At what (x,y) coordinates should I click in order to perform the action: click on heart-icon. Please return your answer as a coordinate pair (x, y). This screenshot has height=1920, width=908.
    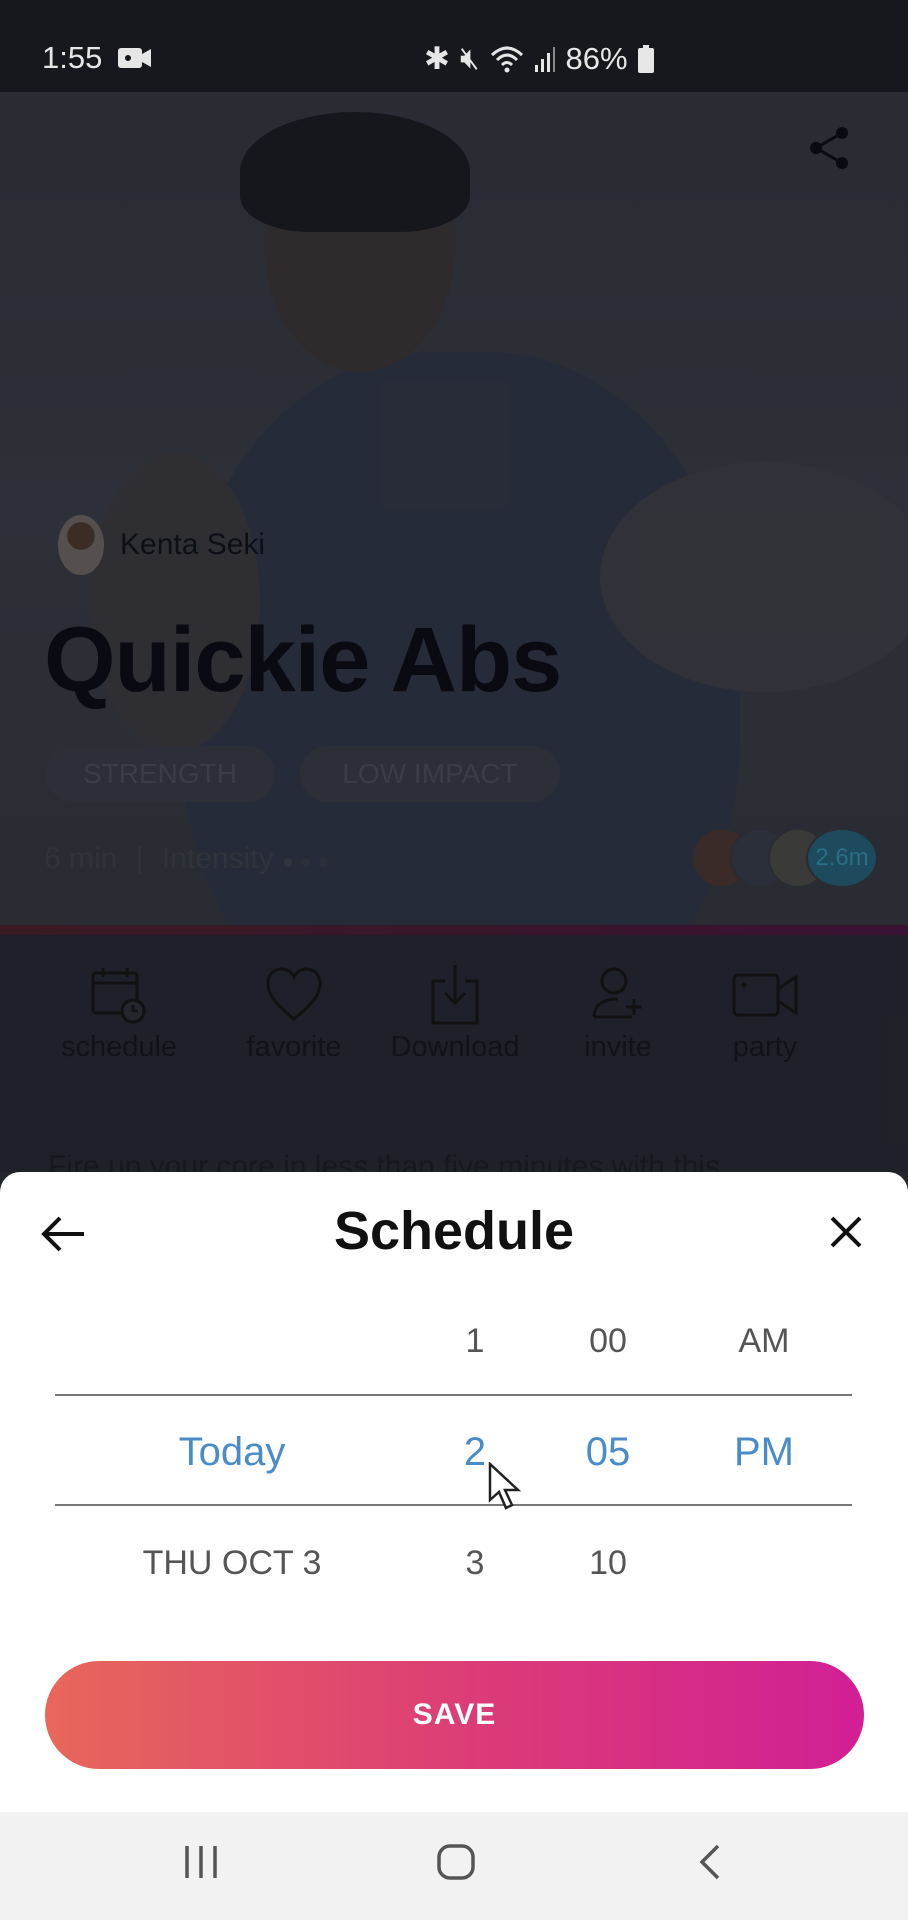
    Looking at the image, I should click on (294, 994).